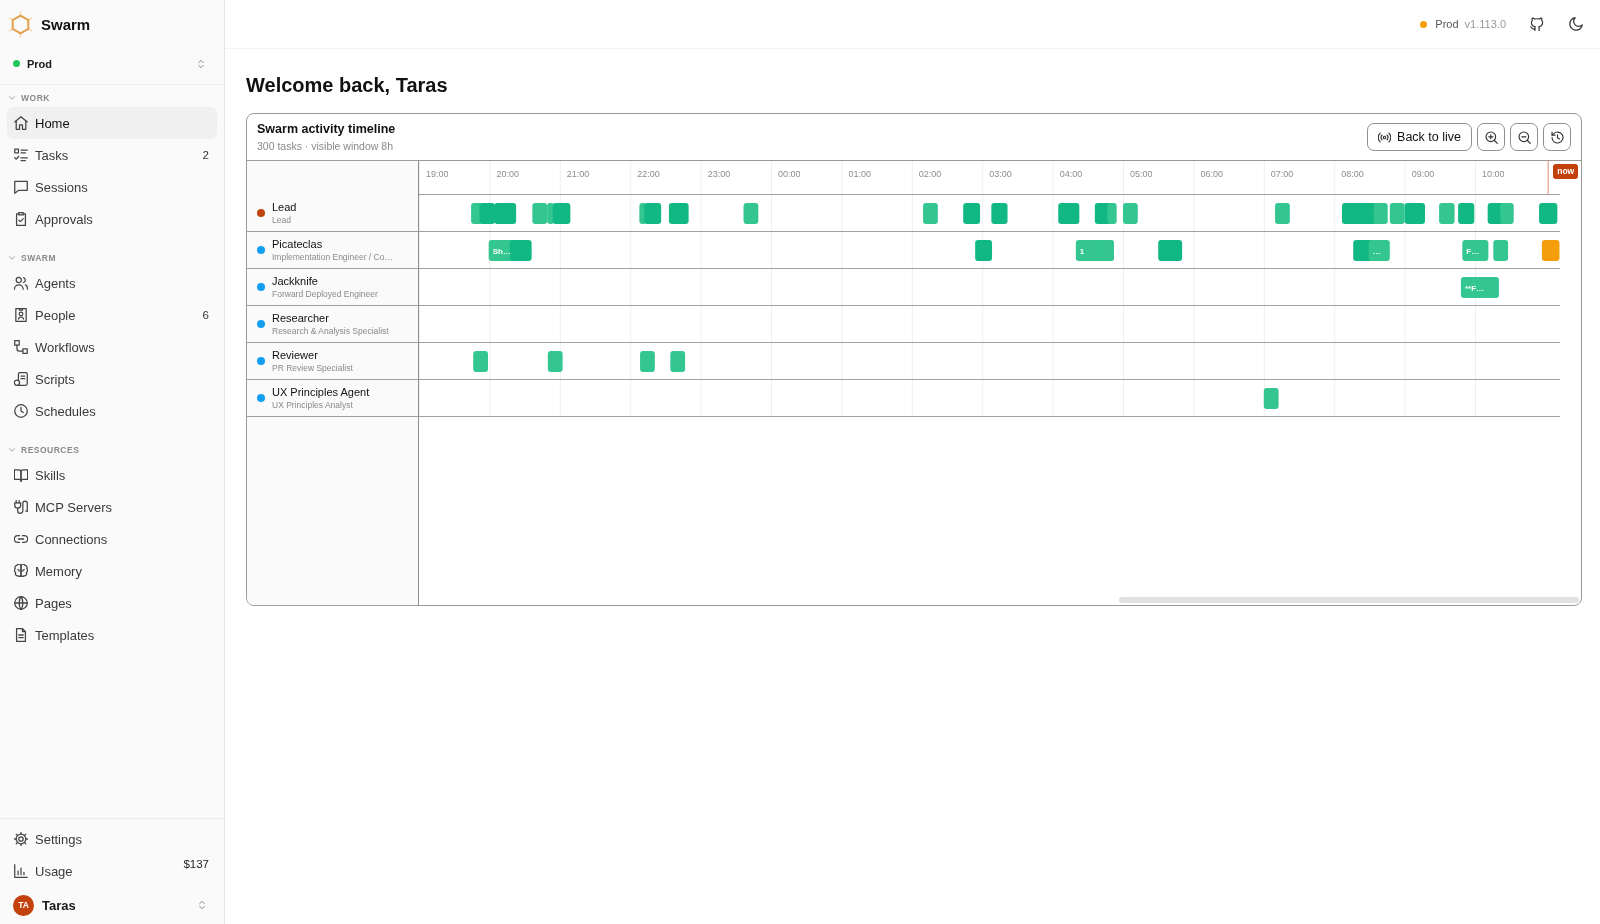  I want to click on id-badge-icon, so click(21, 315).